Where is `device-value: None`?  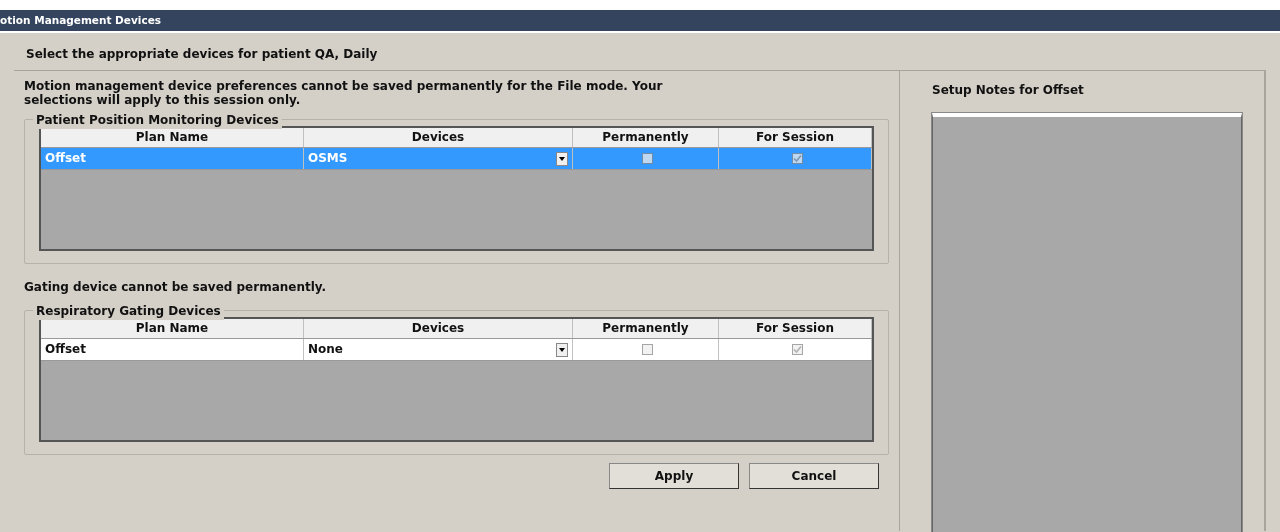
device-value: None is located at coordinates (325, 349).